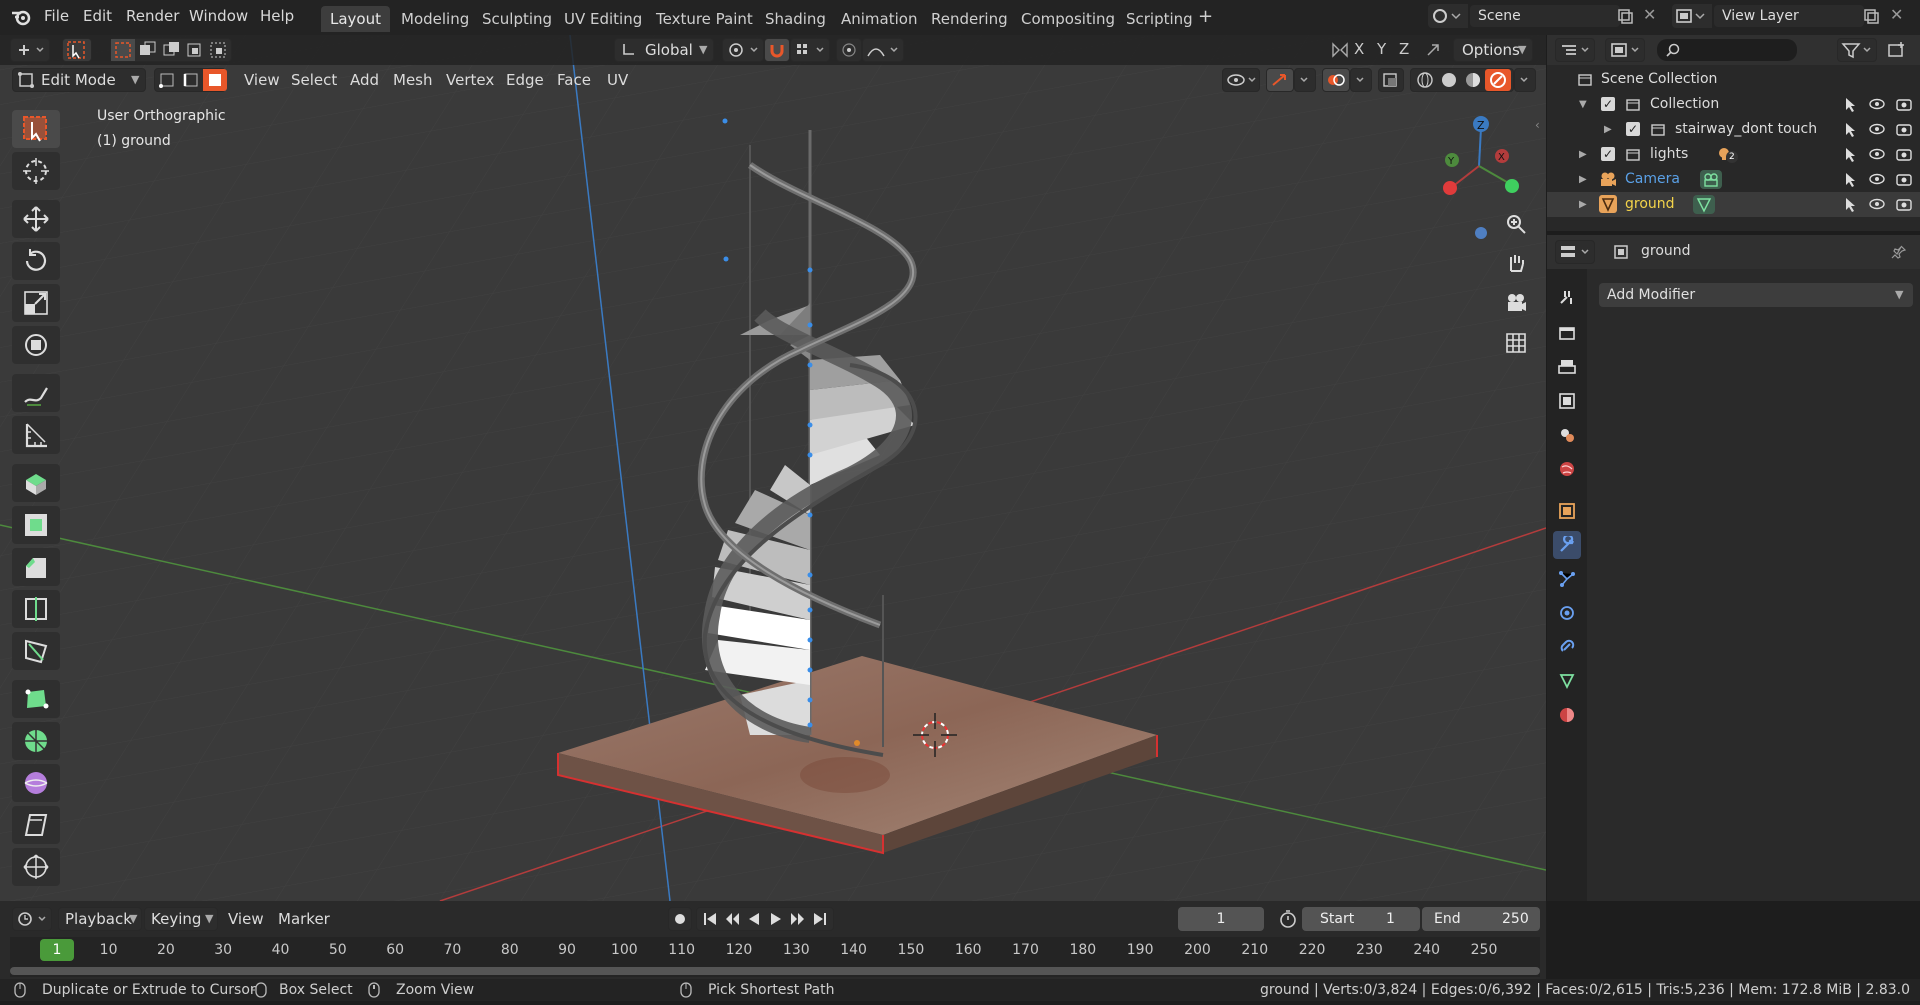 The height and width of the screenshot is (1005, 1920). What do you see at coordinates (215, 80) in the screenshot?
I see `face-select-icon` at bounding box center [215, 80].